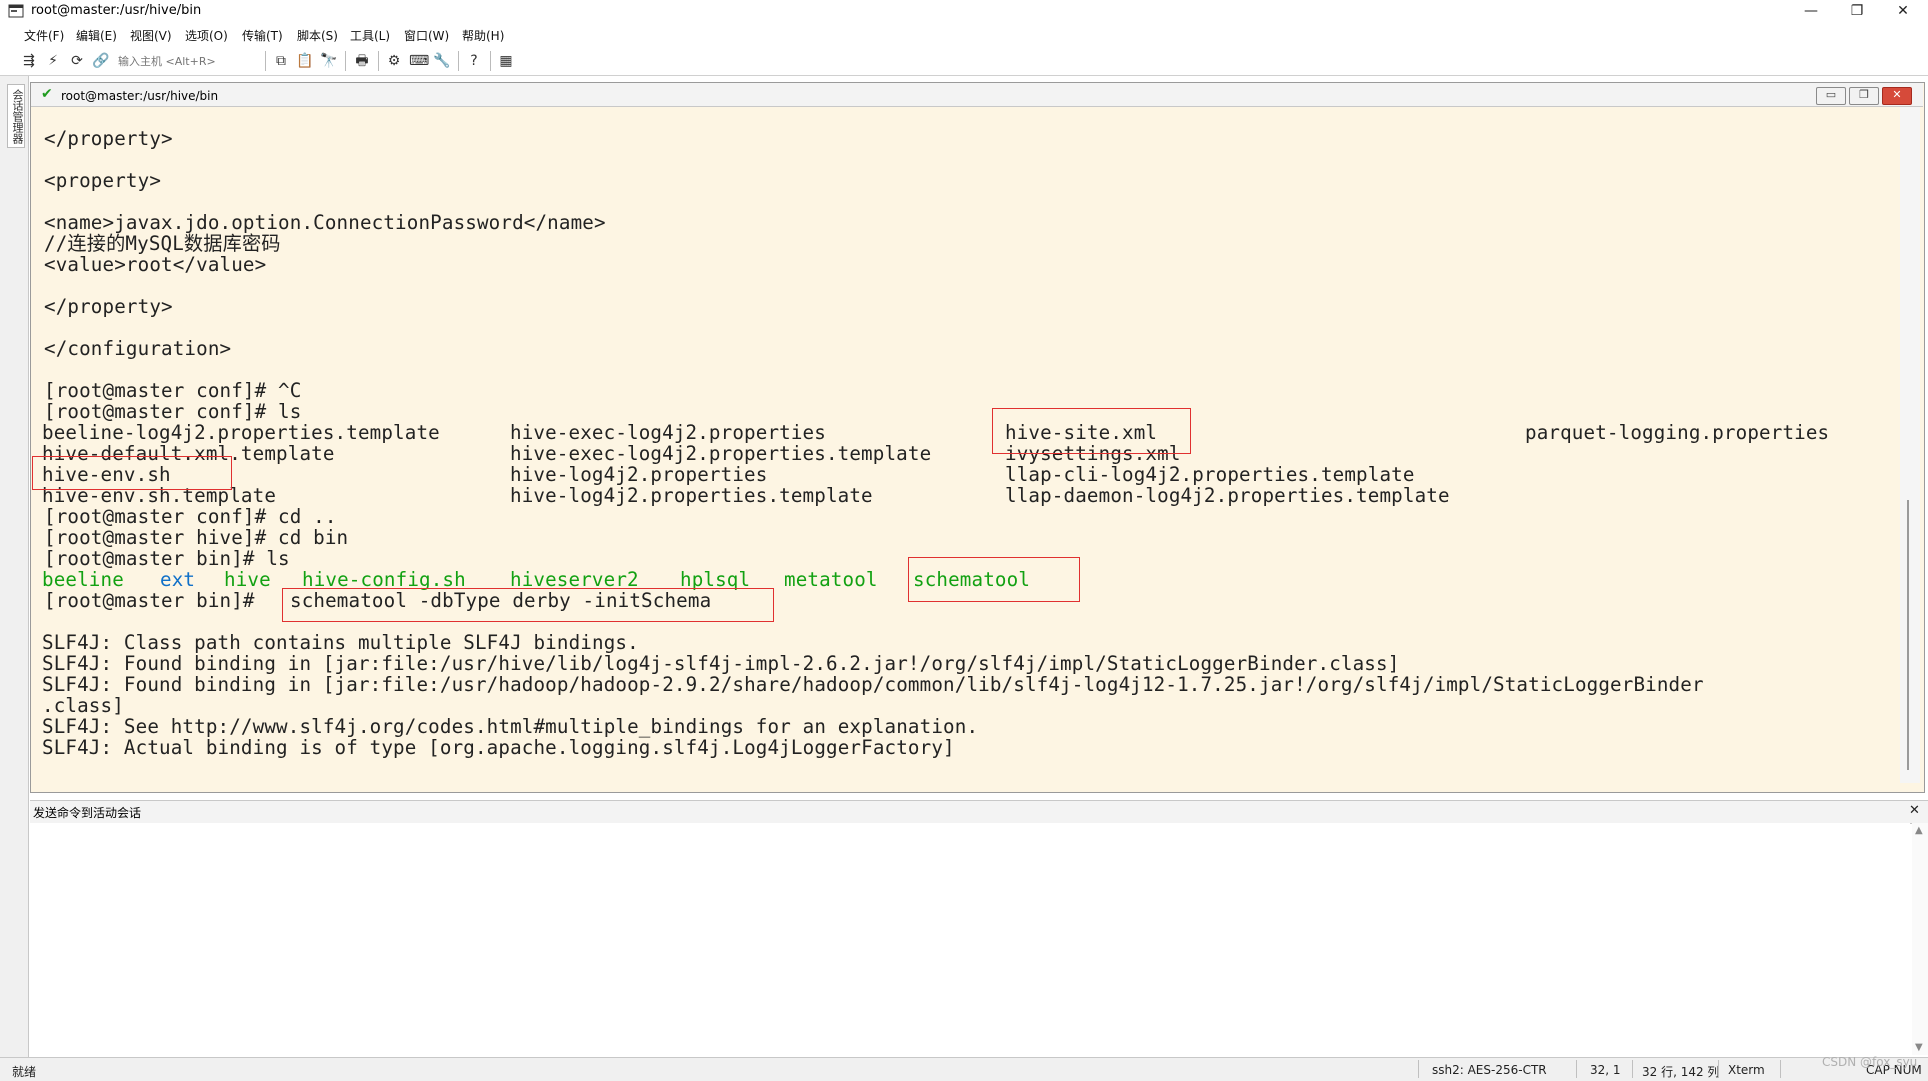 The height and width of the screenshot is (1081, 1928). I want to click on keymap-icon: ⌨, so click(419, 61).